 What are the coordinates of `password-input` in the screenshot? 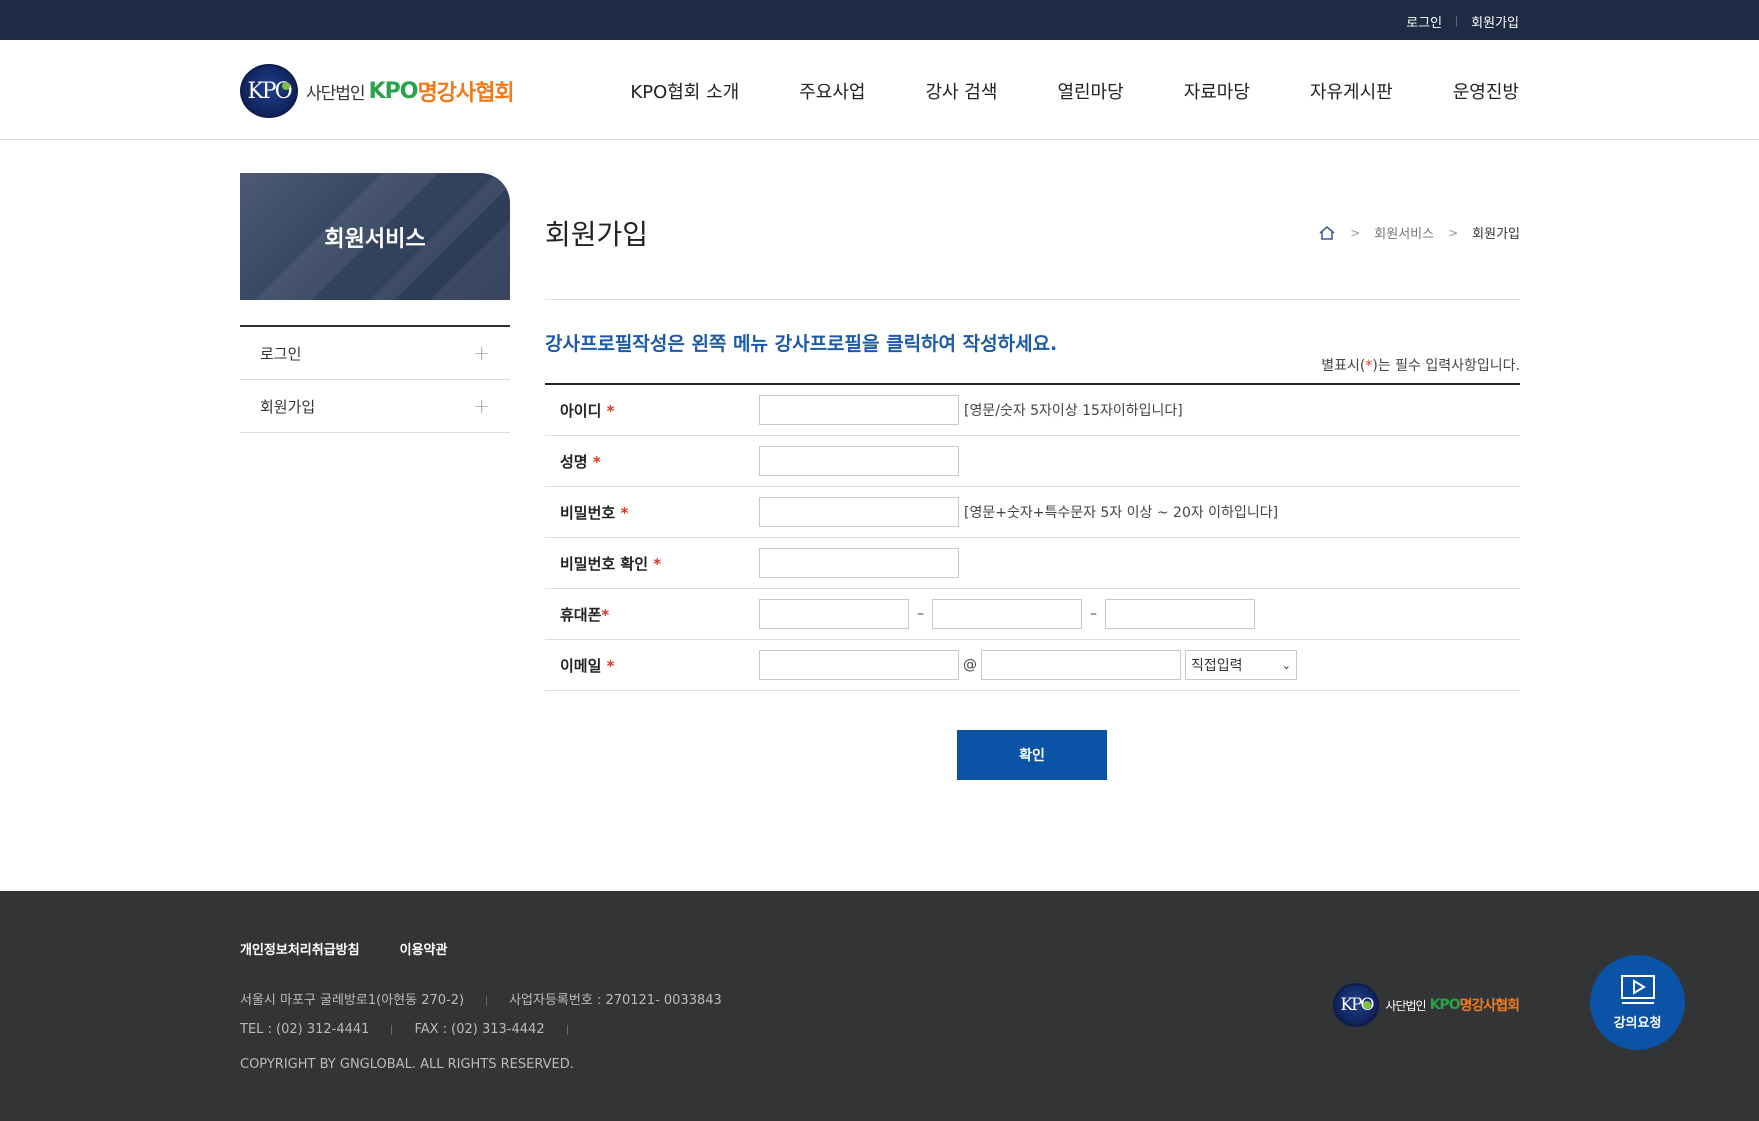 It's located at (859, 512).